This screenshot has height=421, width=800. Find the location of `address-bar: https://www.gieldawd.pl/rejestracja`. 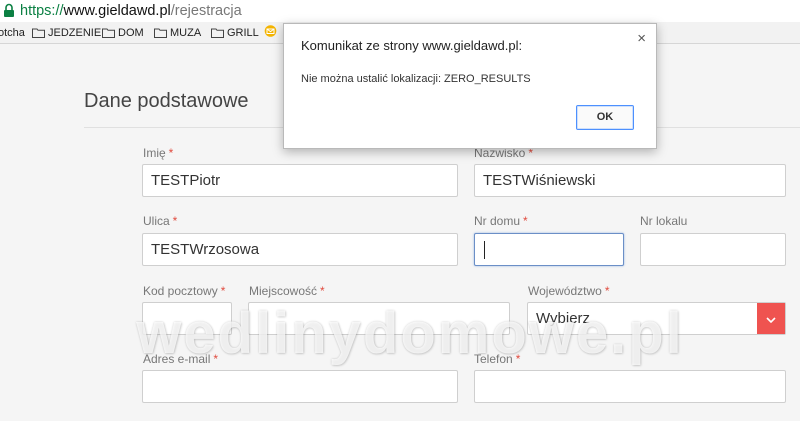

address-bar: https://www.gieldawd.pl/rejestracja is located at coordinates (400, 11).